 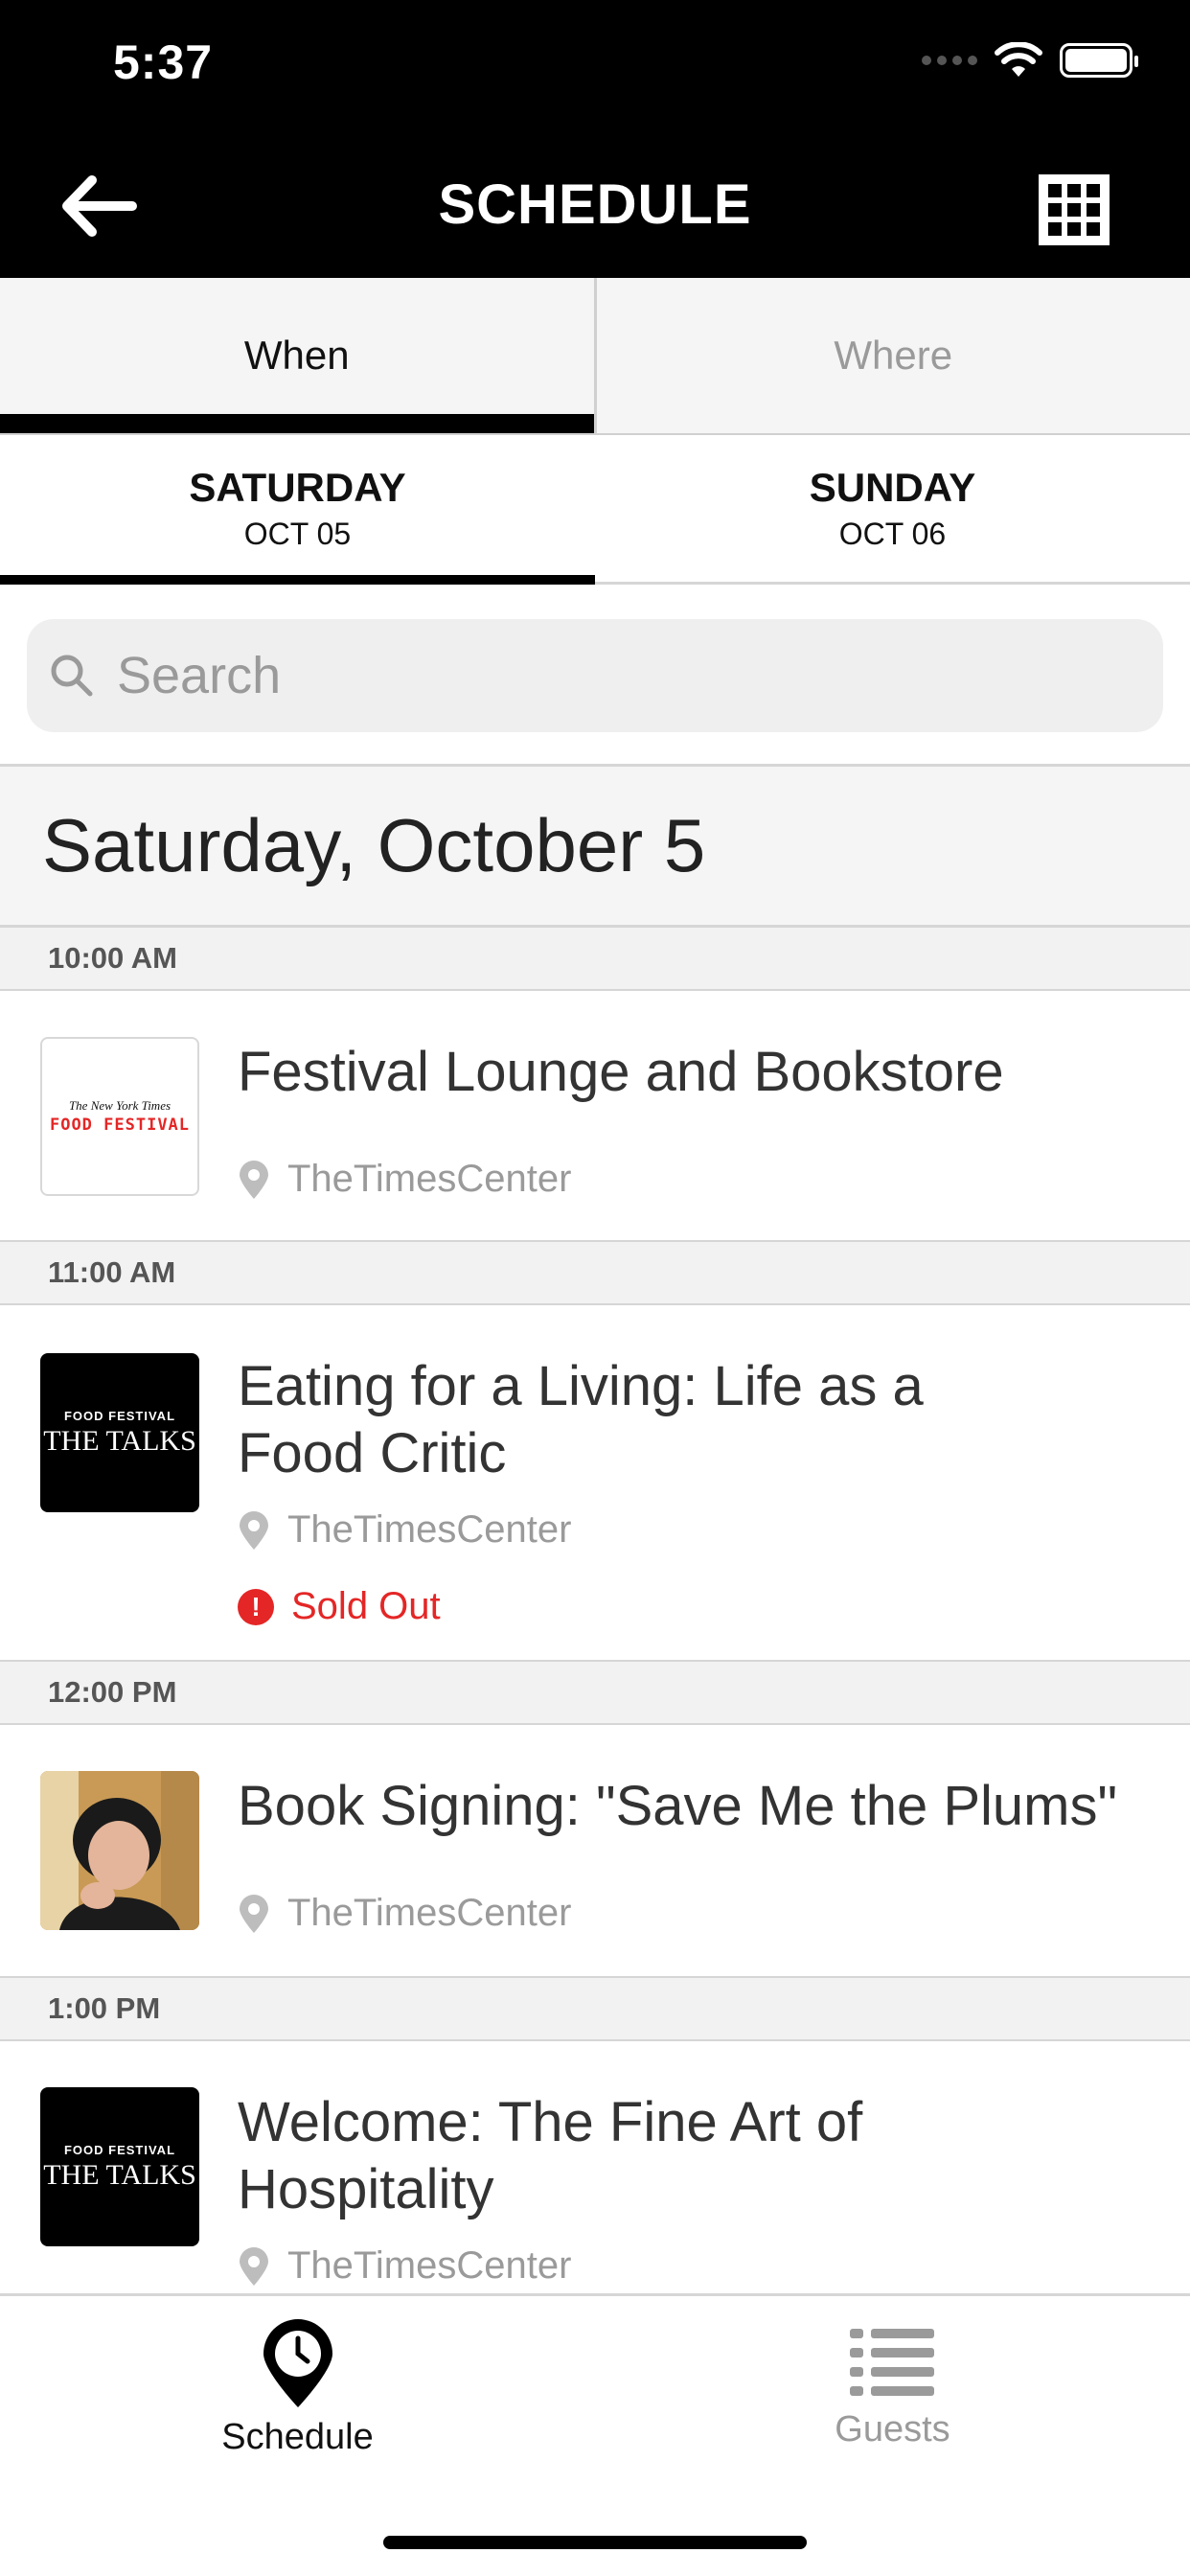 I want to click on event-title: Book Signing: "Save Me the Plums", so click(x=678, y=1806).